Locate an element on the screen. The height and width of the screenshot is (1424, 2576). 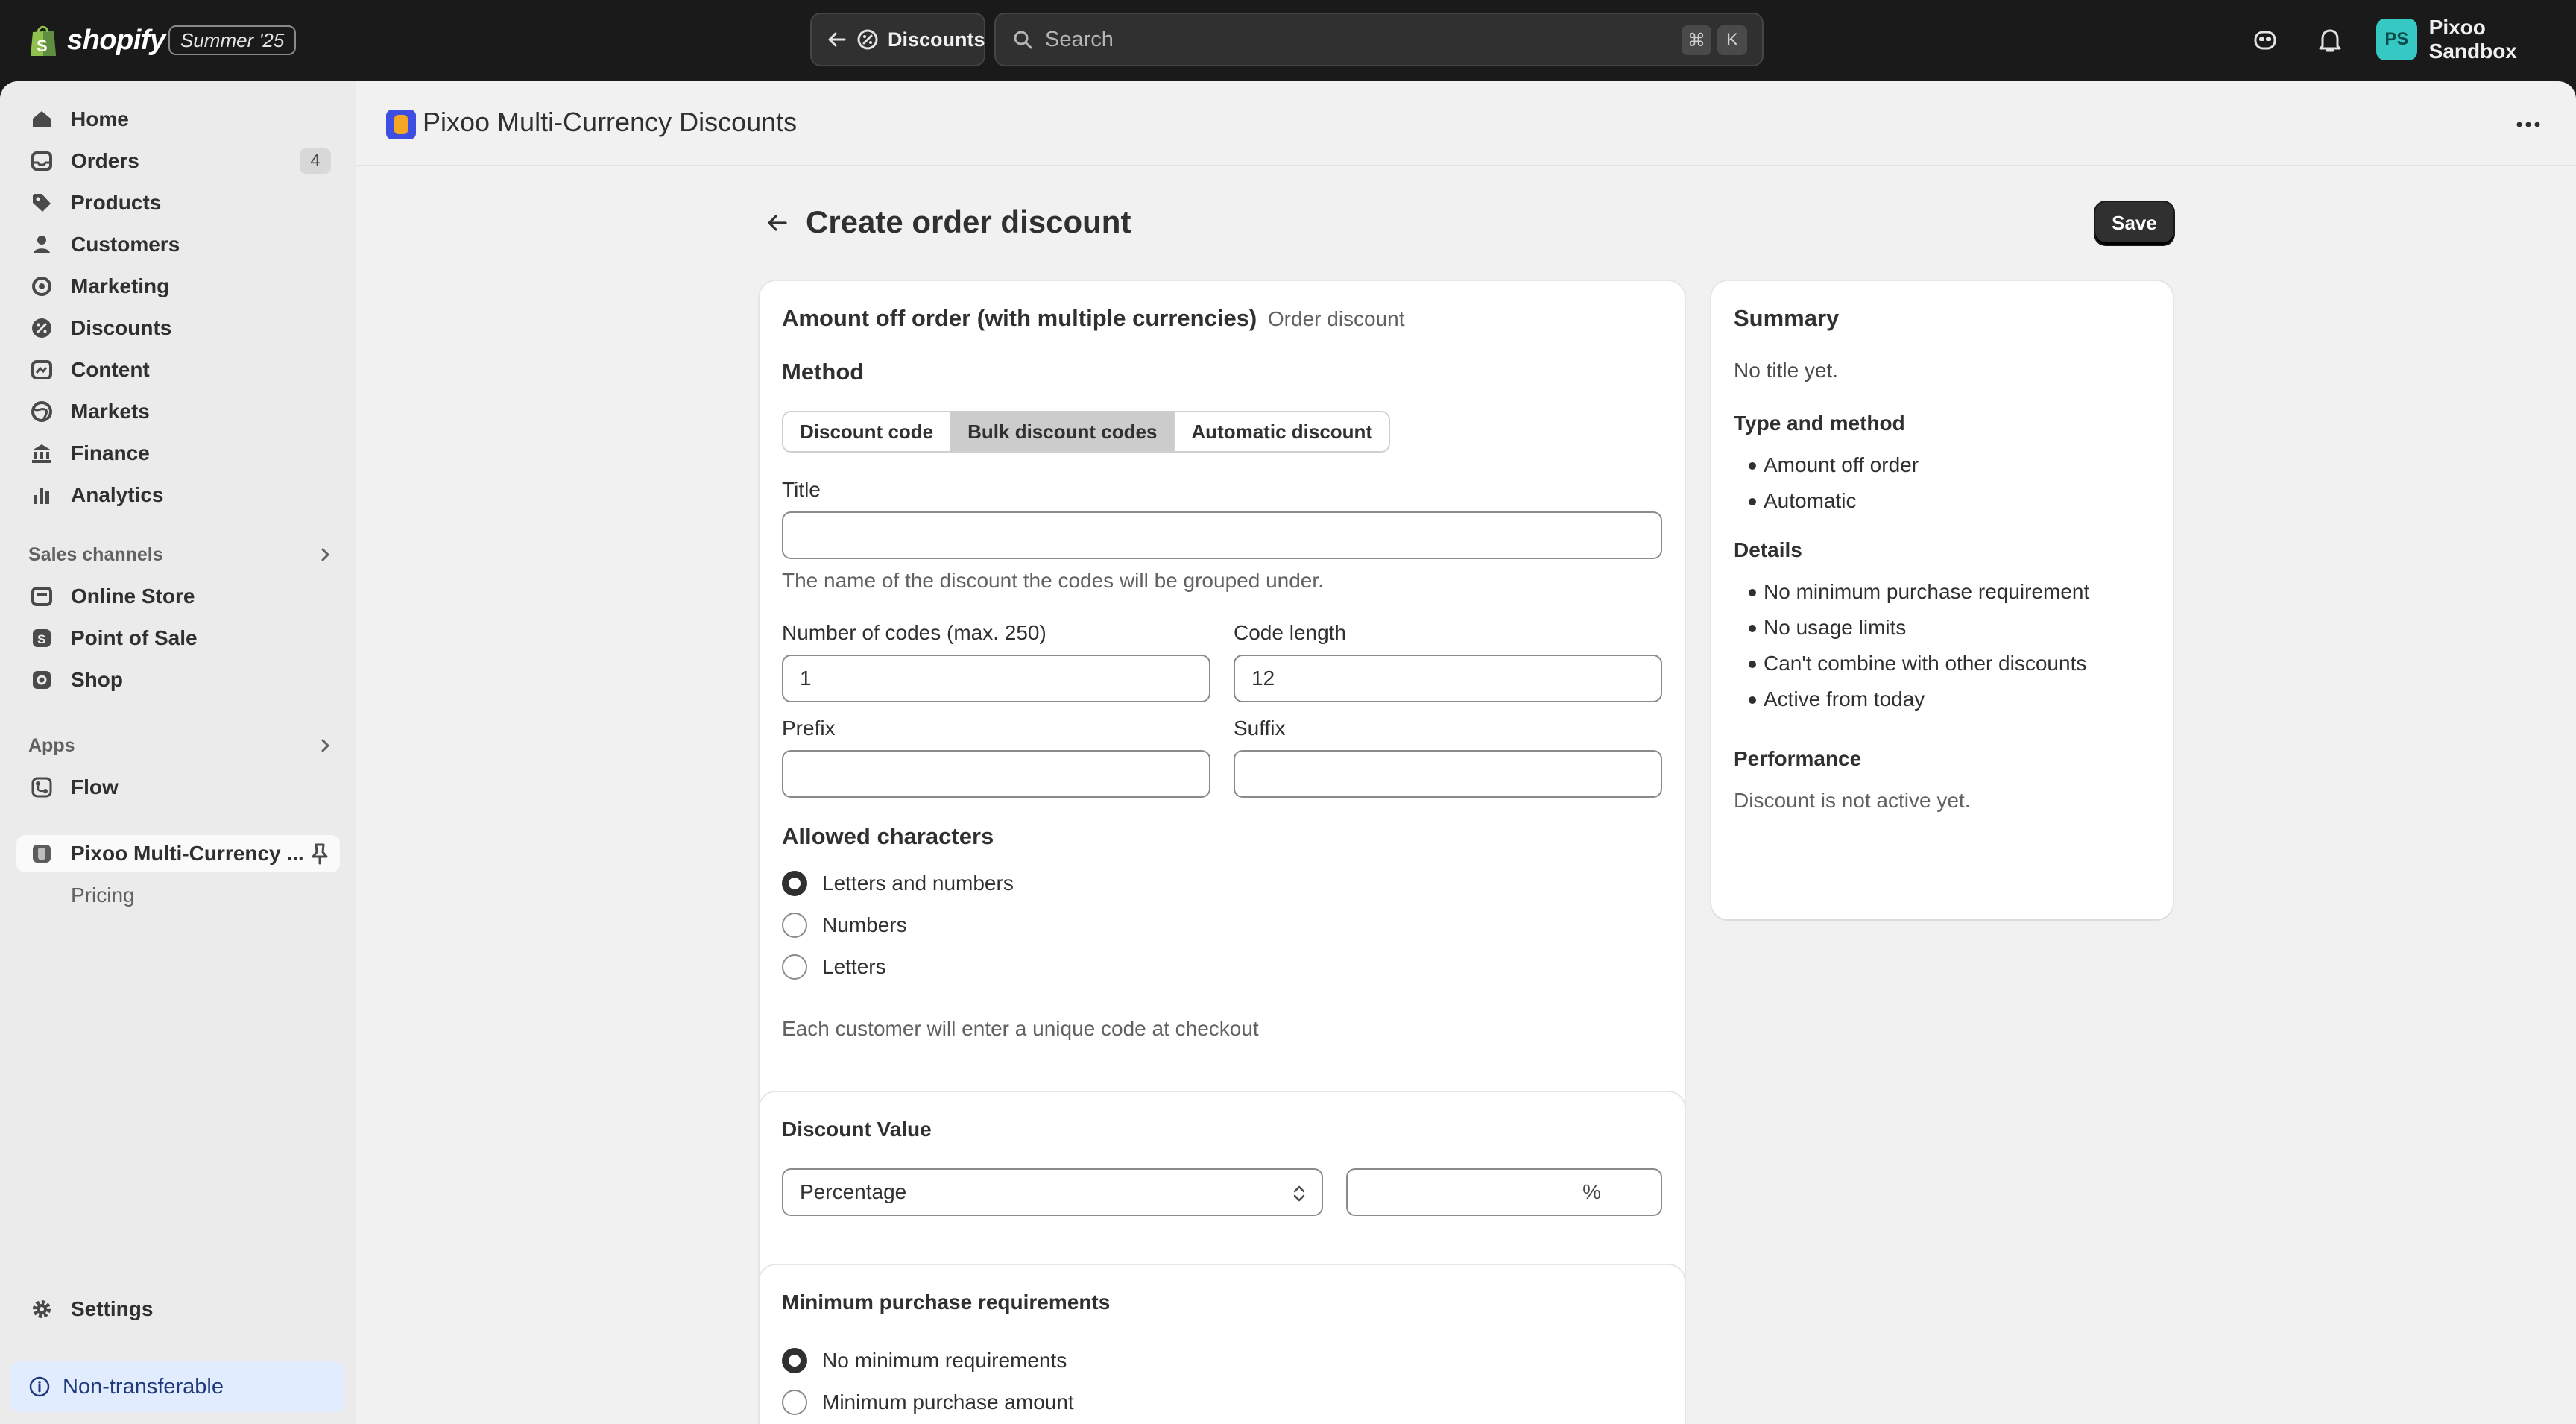
sidebar-item-label: Discounts is located at coordinates (122, 327).